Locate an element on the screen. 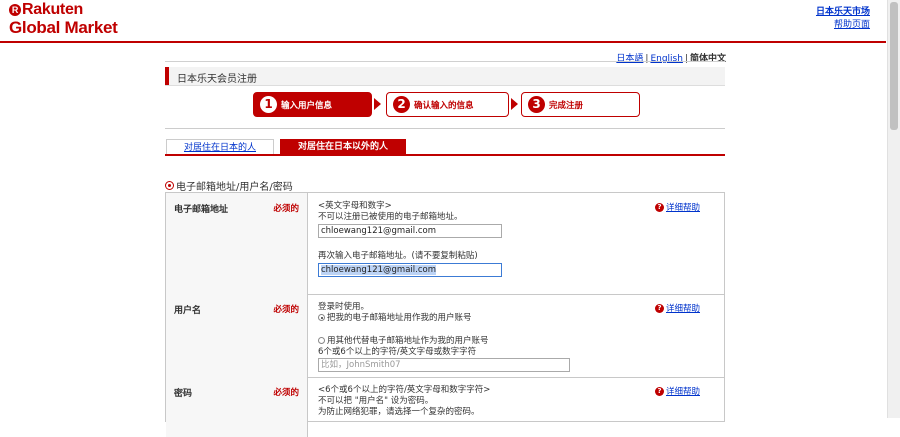 The height and width of the screenshot is (437, 900). site-header: R Rakuten Global Market 日本乐天市场 帮助页面 is located at coordinates (443, 21).